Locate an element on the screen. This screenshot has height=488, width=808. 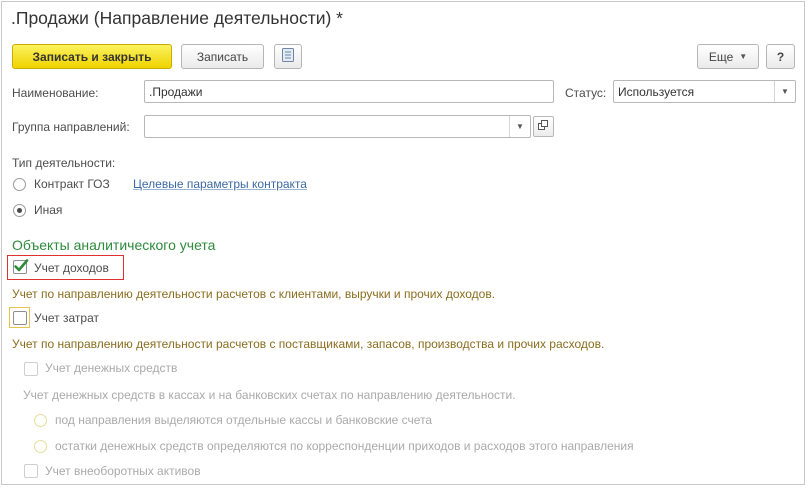
assets-label: Учет внеоборотных активов is located at coordinates (123, 471).